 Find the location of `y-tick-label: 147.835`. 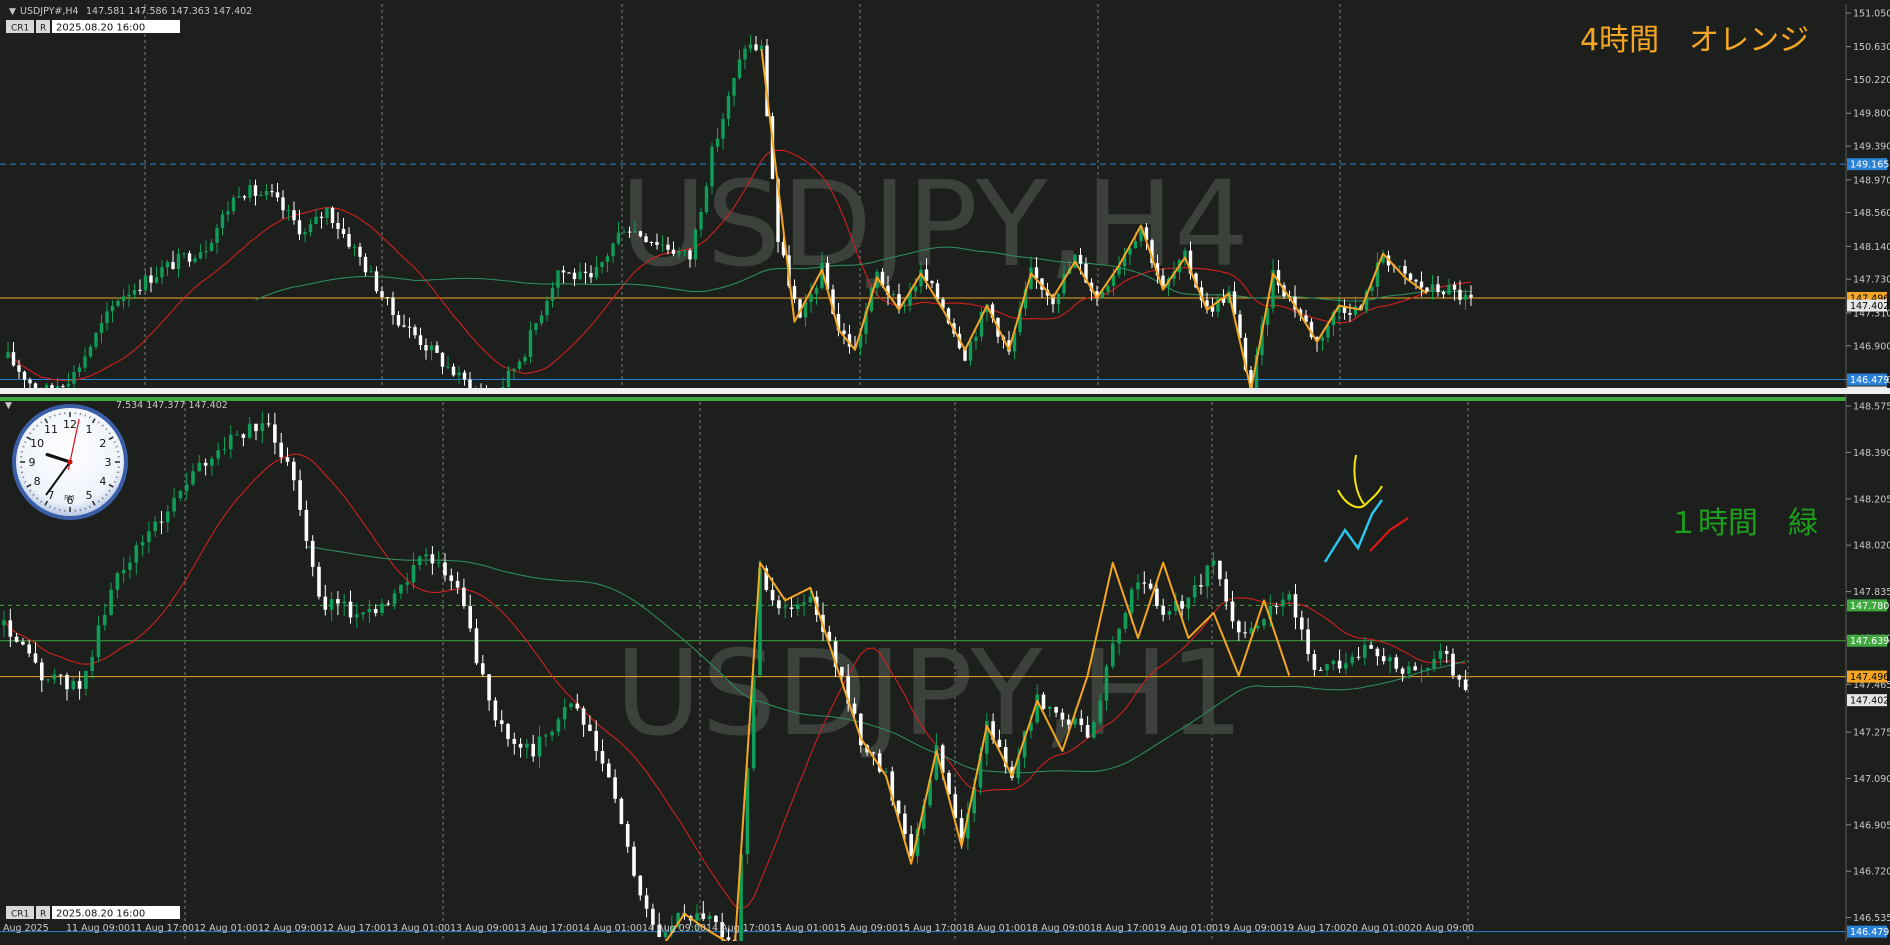

y-tick-label: 147.835 is located at coordinates (1871, 592).